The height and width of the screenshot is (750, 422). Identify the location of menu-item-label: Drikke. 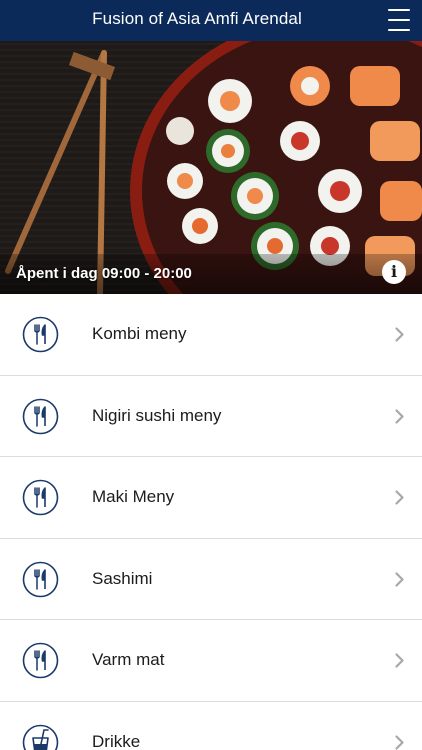
(116, 740).